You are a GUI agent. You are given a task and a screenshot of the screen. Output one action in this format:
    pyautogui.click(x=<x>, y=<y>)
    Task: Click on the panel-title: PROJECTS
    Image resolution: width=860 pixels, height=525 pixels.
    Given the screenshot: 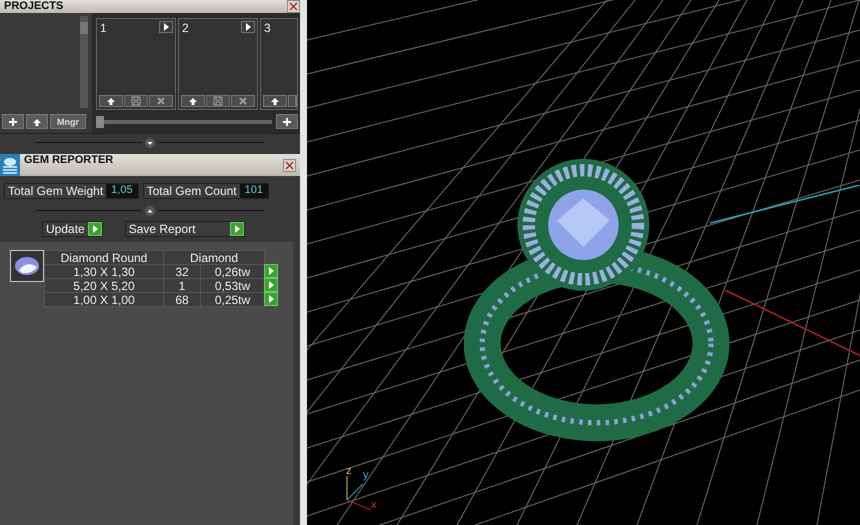 What is the action you would take?
    pyautogui.click(x=34, y=6)
    